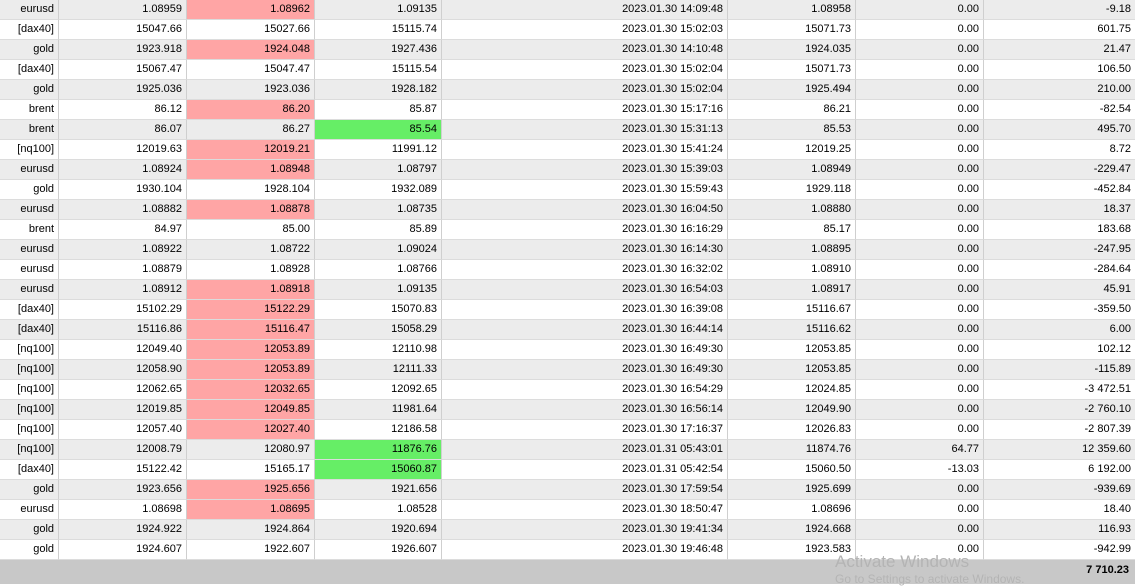  What do you see at coordinates (1059, 190) in the screenshot?
I see `profit-cell: -452.84` at bounding box center [1059, 190].